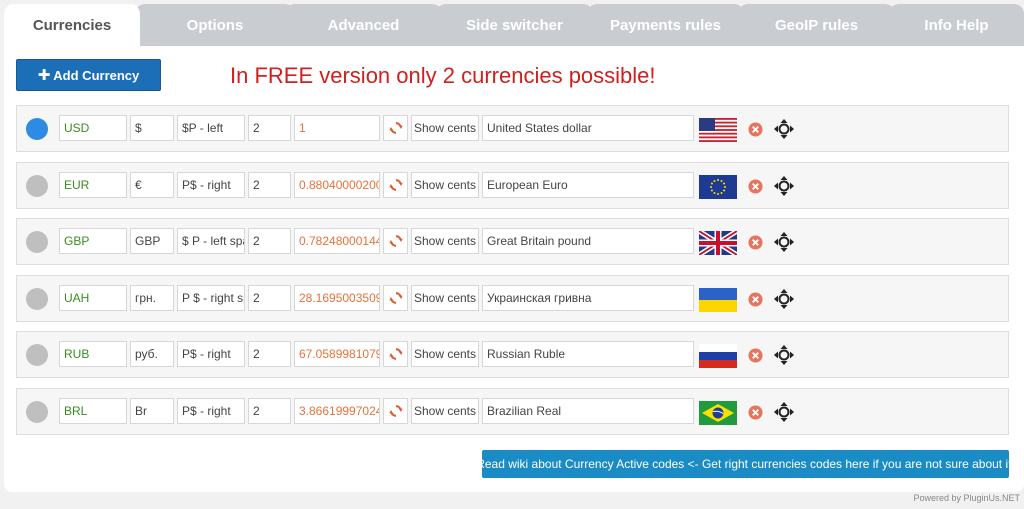  I want to click on tab-geoip-rules: GeoIP rules, so click(816, 25).